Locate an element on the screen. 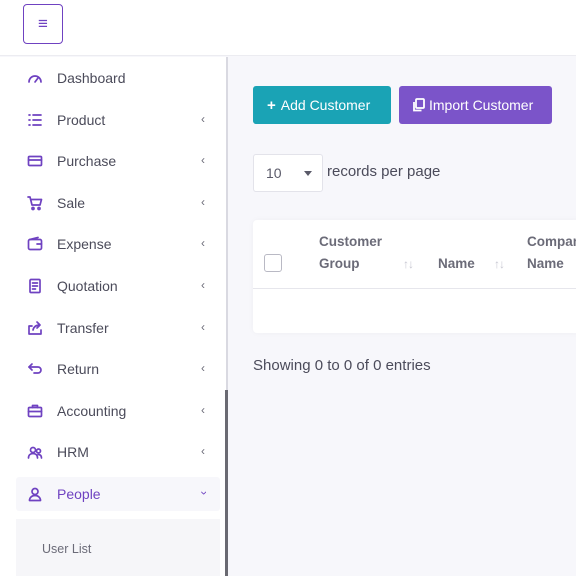  document-icon is located at coordinates (35, 286).